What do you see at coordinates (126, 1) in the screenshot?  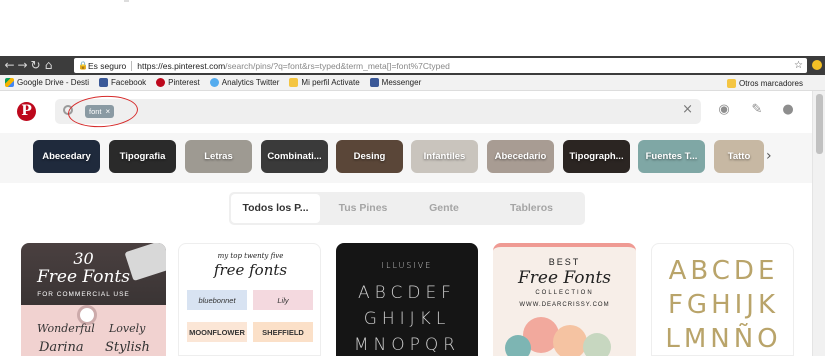 I see `divider` at bounding box center [126, 1].